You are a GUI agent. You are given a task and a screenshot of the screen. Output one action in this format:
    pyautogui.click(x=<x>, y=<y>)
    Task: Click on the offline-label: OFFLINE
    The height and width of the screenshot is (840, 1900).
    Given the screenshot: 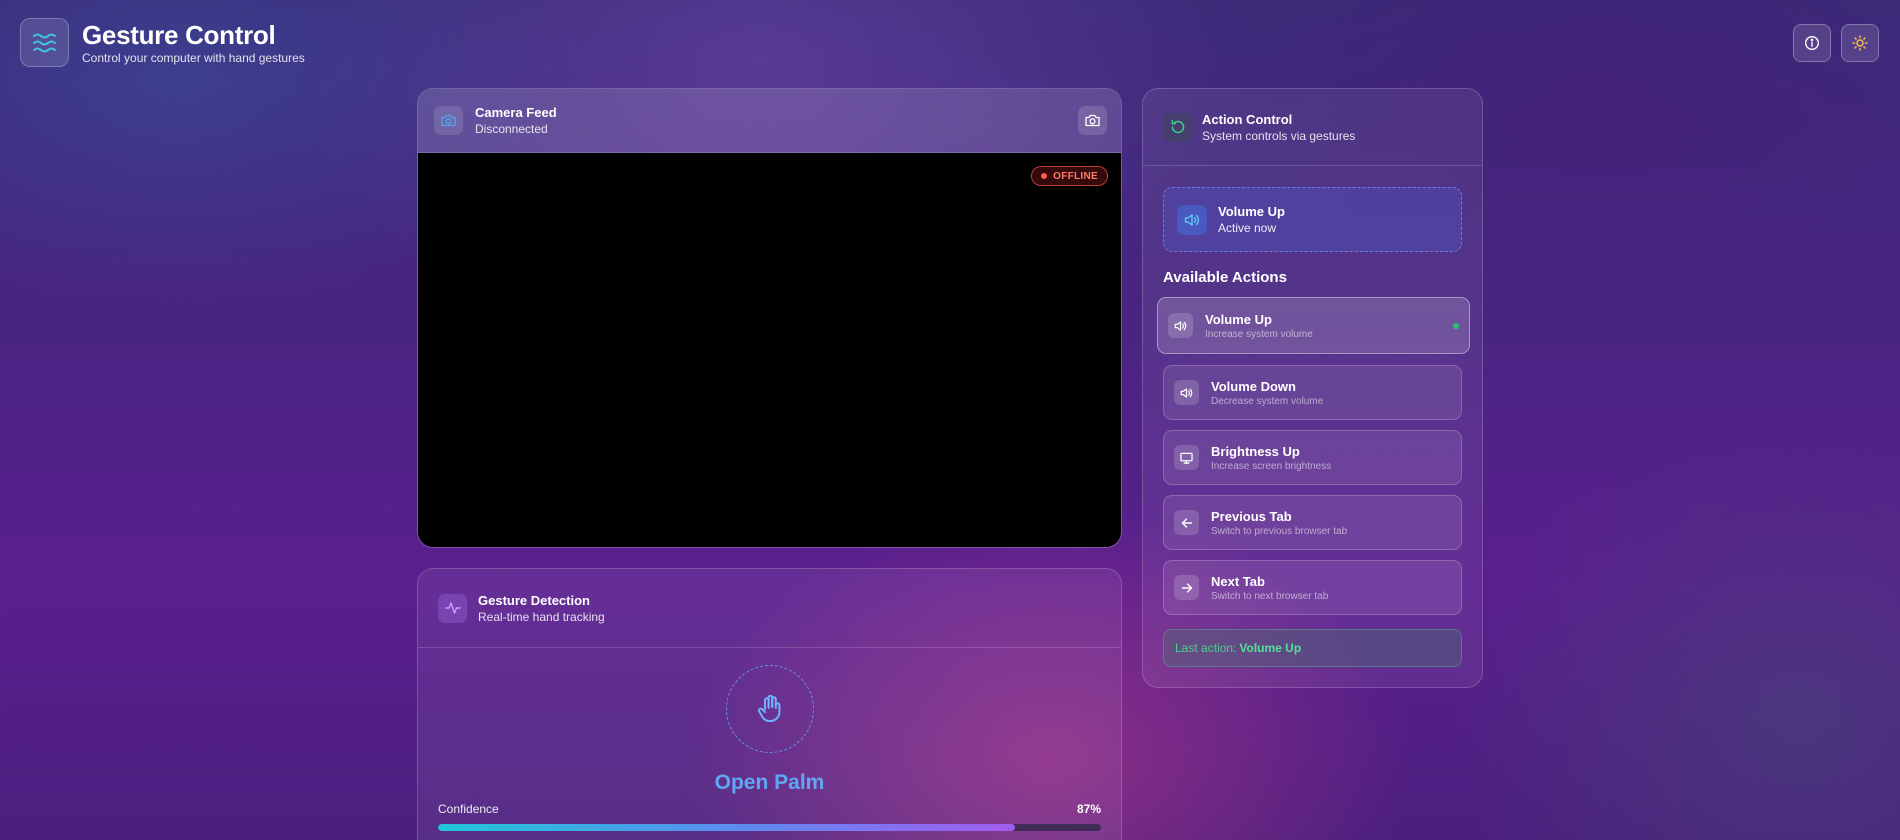 What is the action you would take?
    pyautogui.click(x=1075, y=176)
    